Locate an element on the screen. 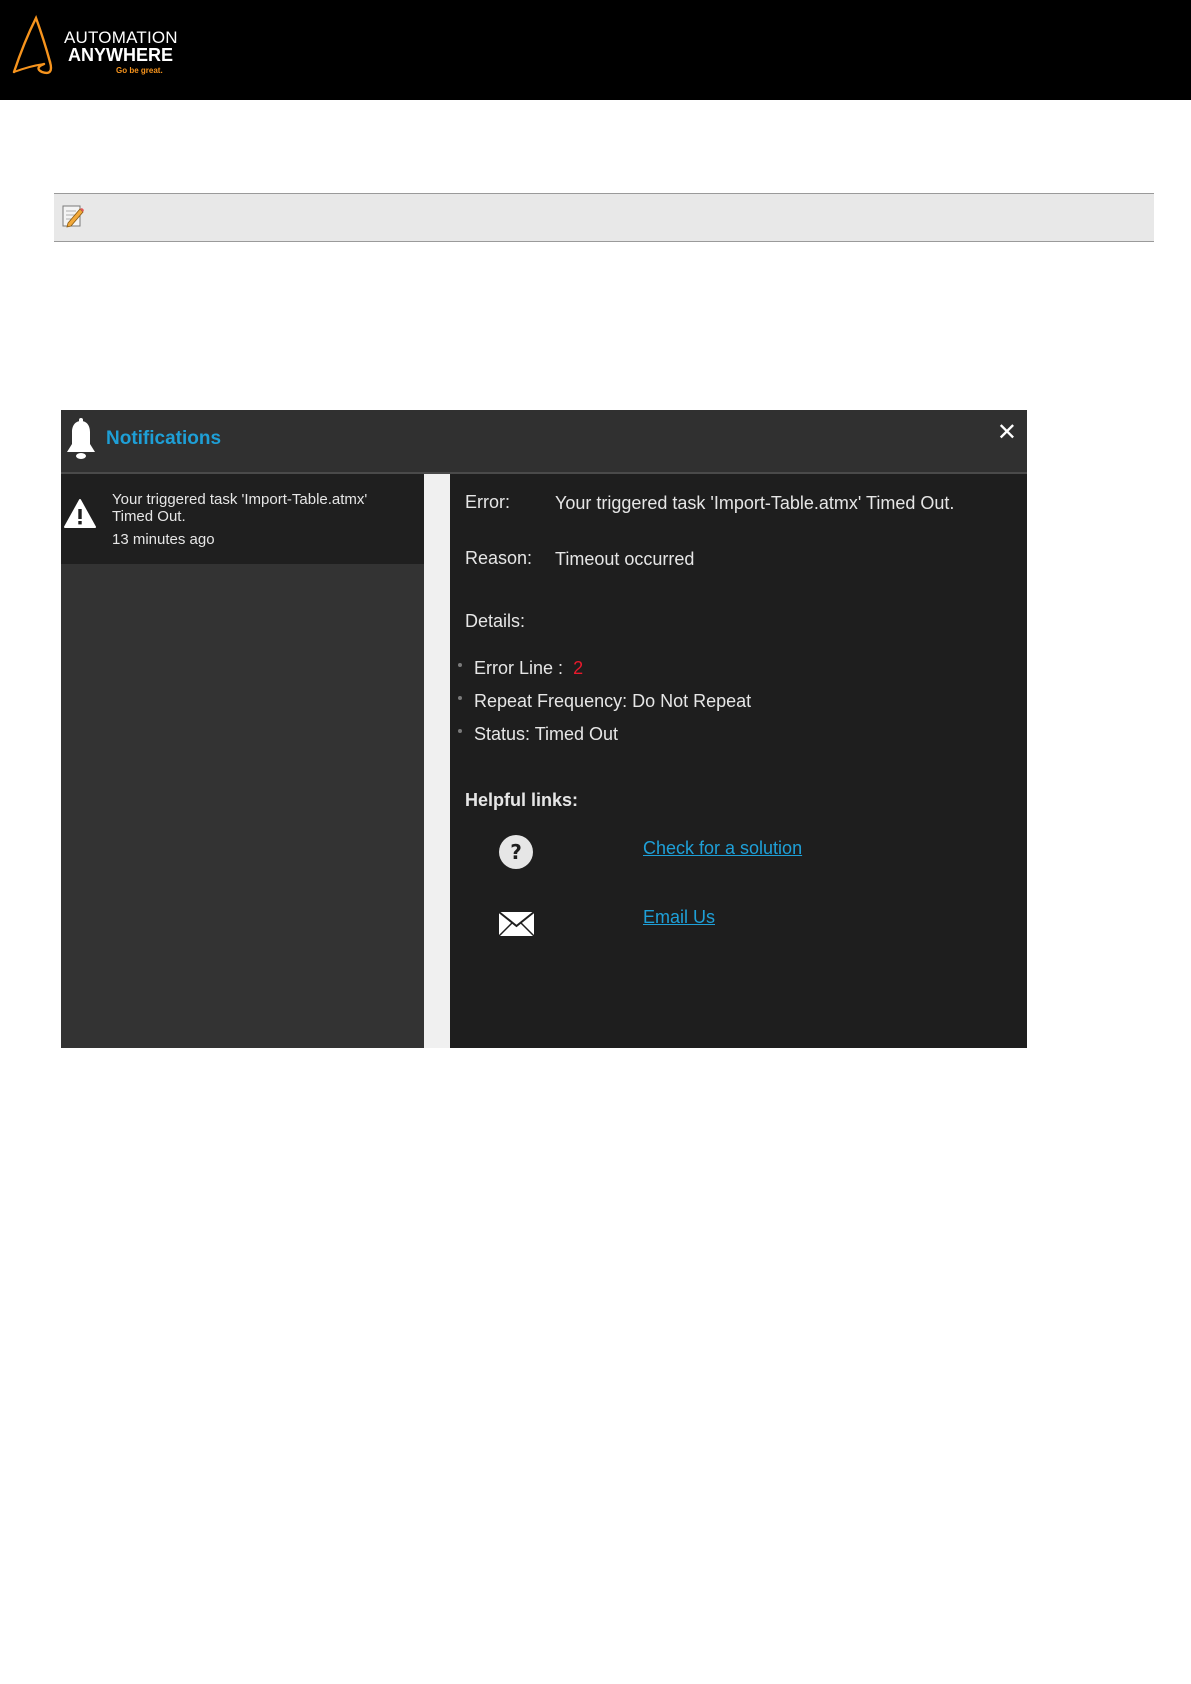 The image size is (1191, 1684). detail-status: Status: Timed Out is located at coordinates (538, 734).